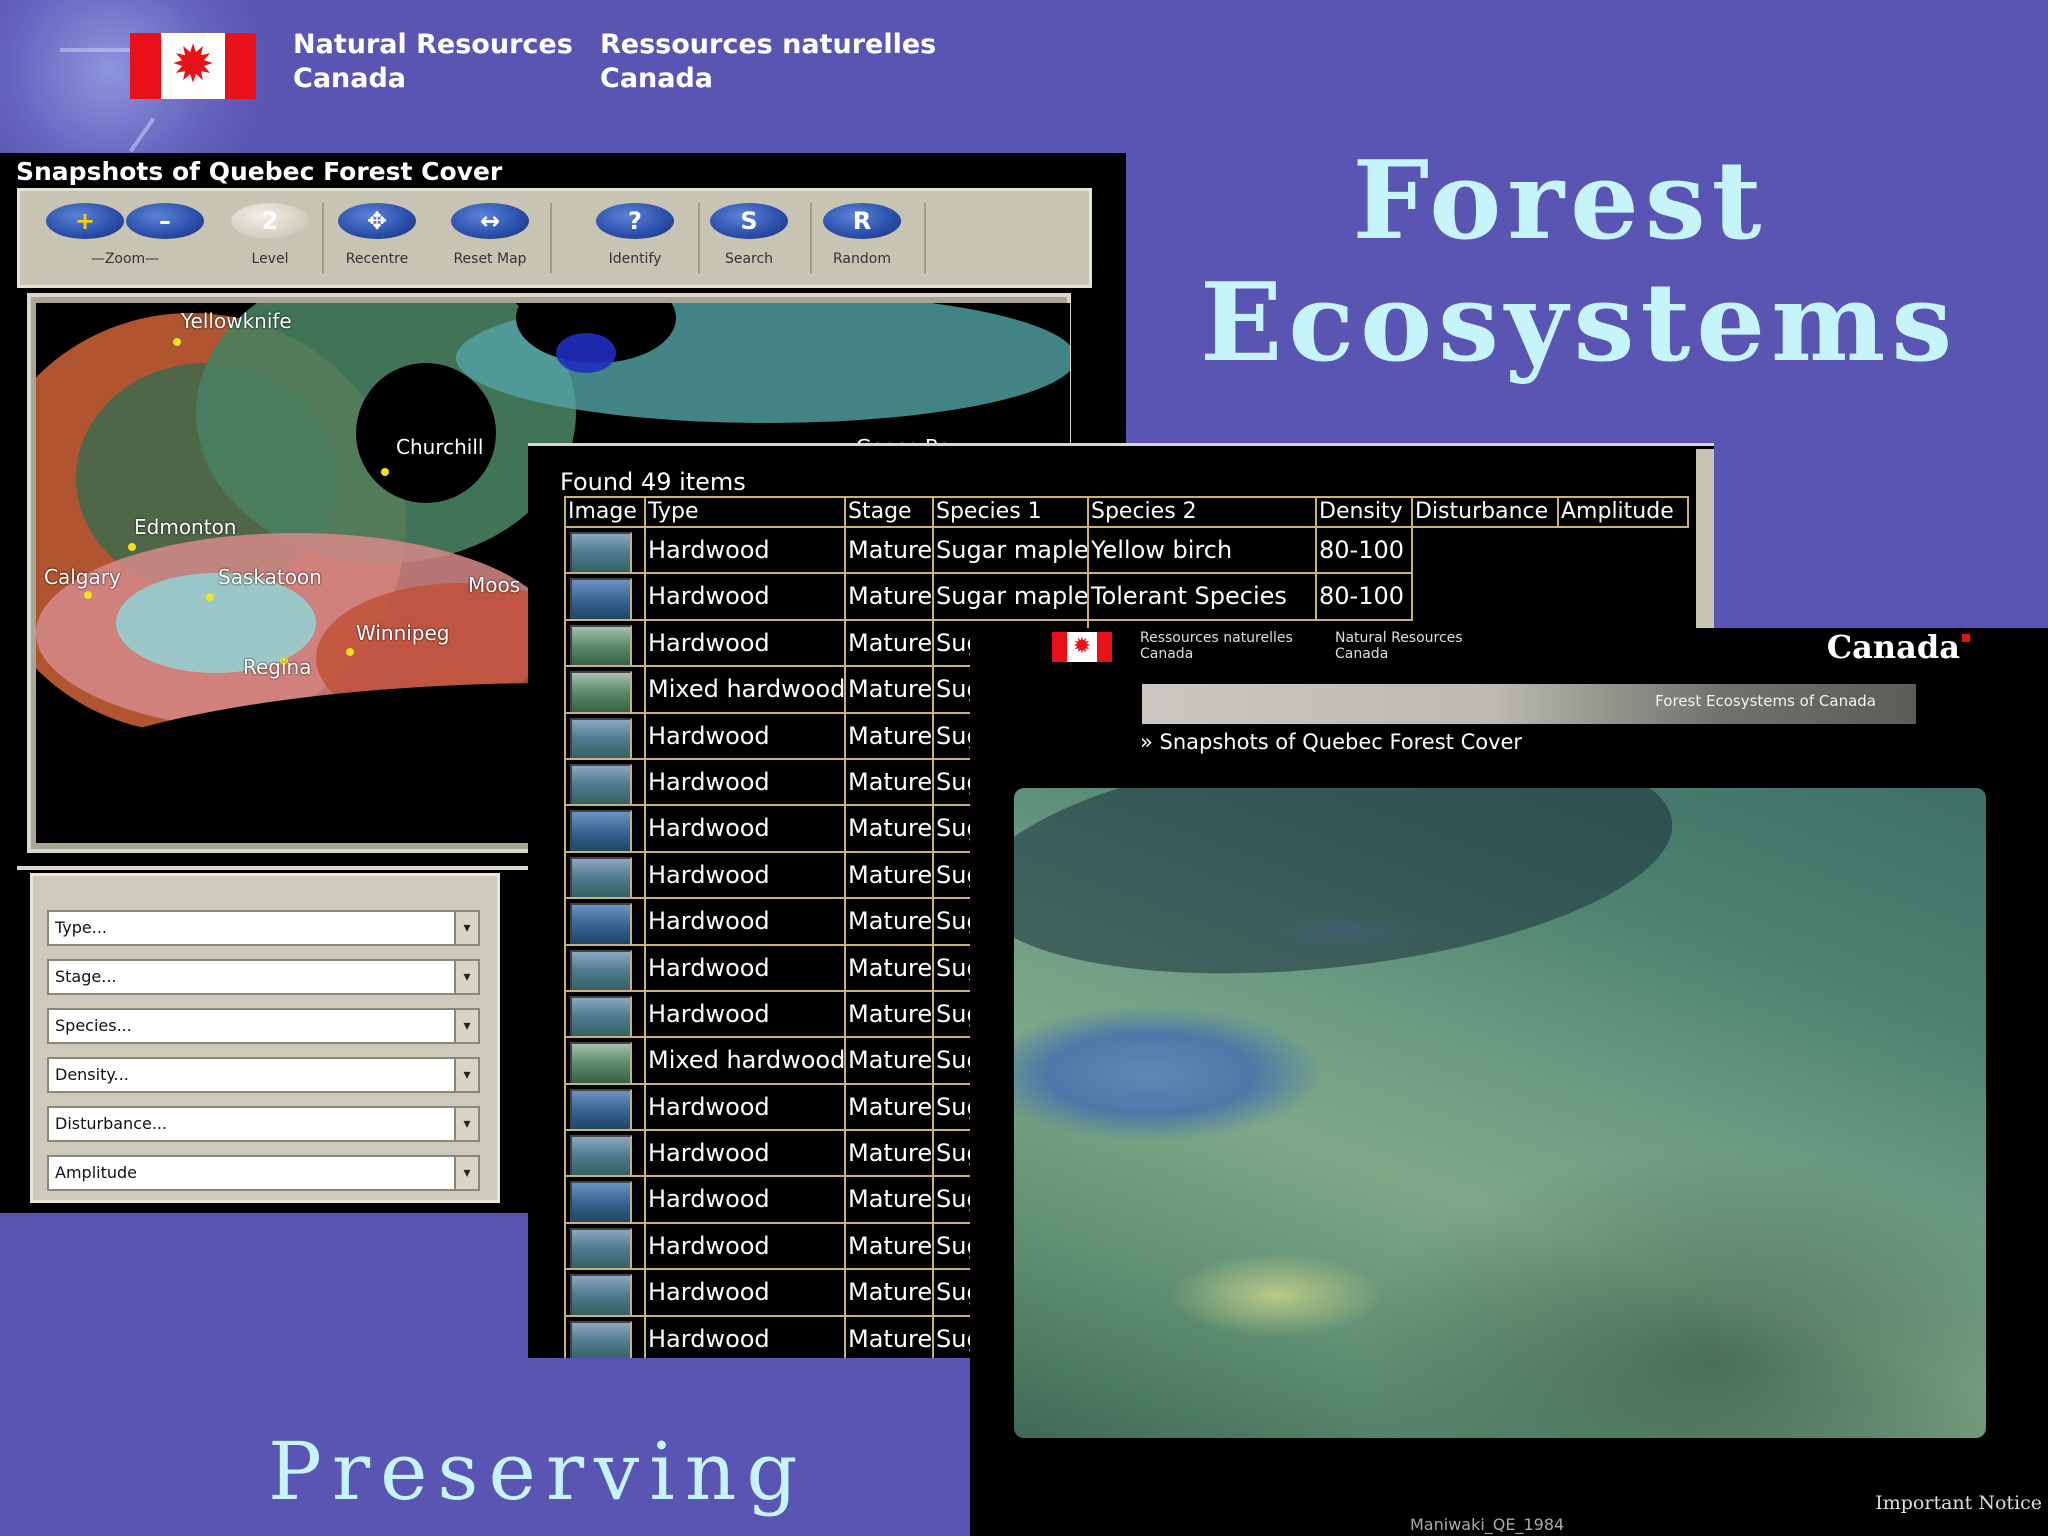  I want to click on column-header-species2: Species 2, so click(1203, 513).